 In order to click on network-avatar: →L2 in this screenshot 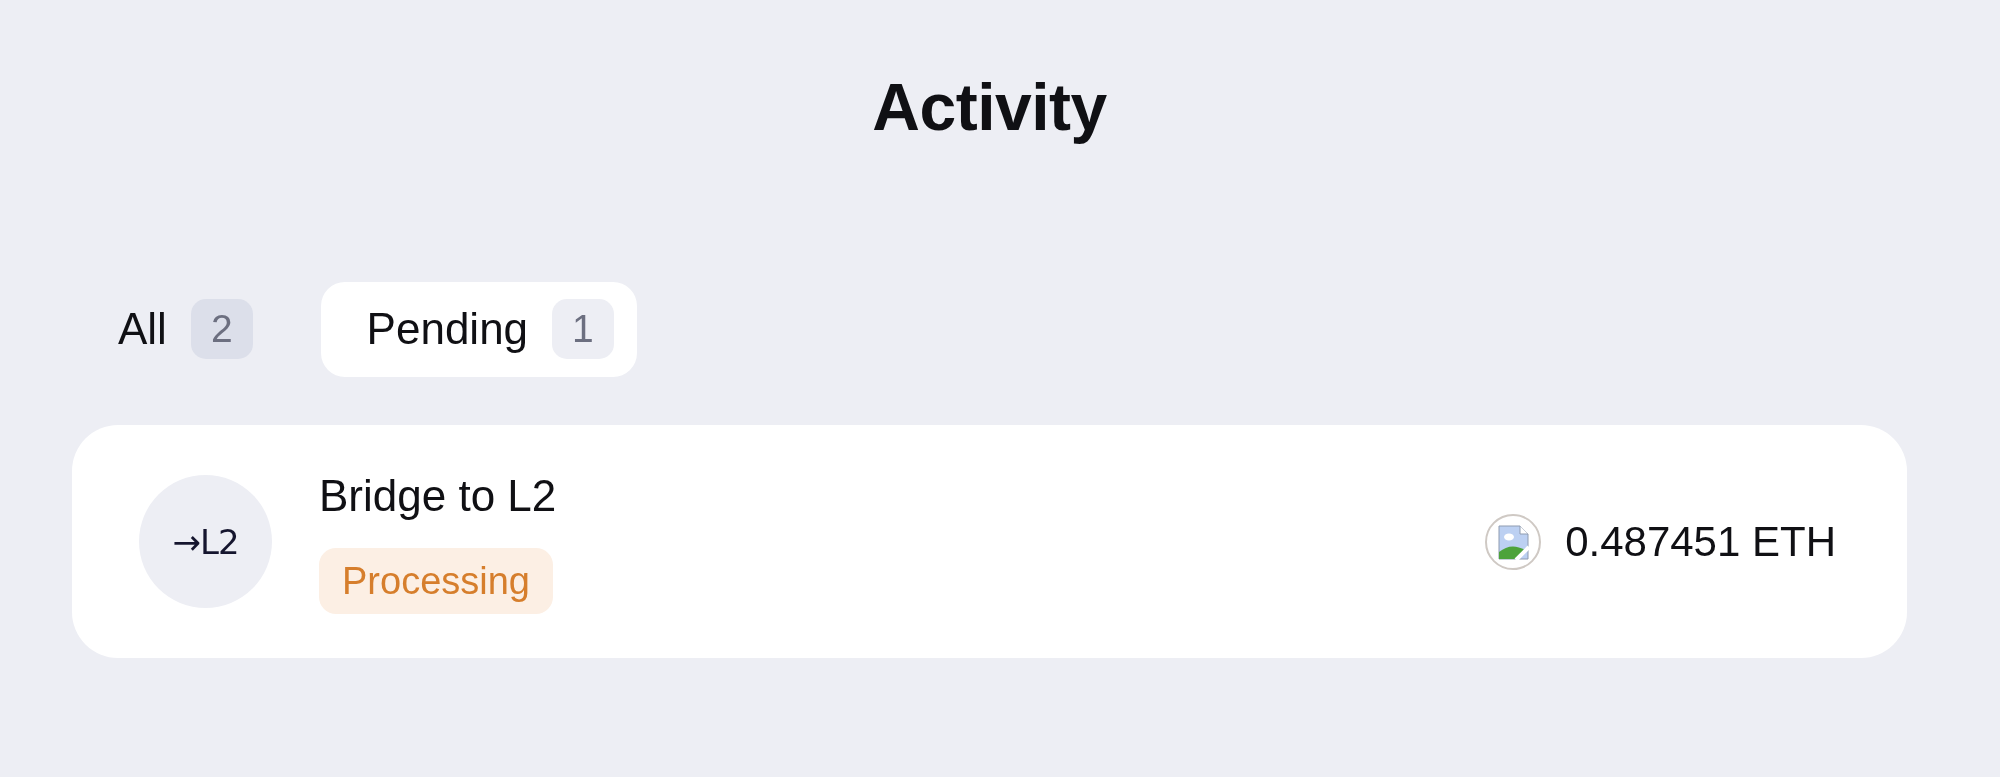, I will do `click(205, 541)`.